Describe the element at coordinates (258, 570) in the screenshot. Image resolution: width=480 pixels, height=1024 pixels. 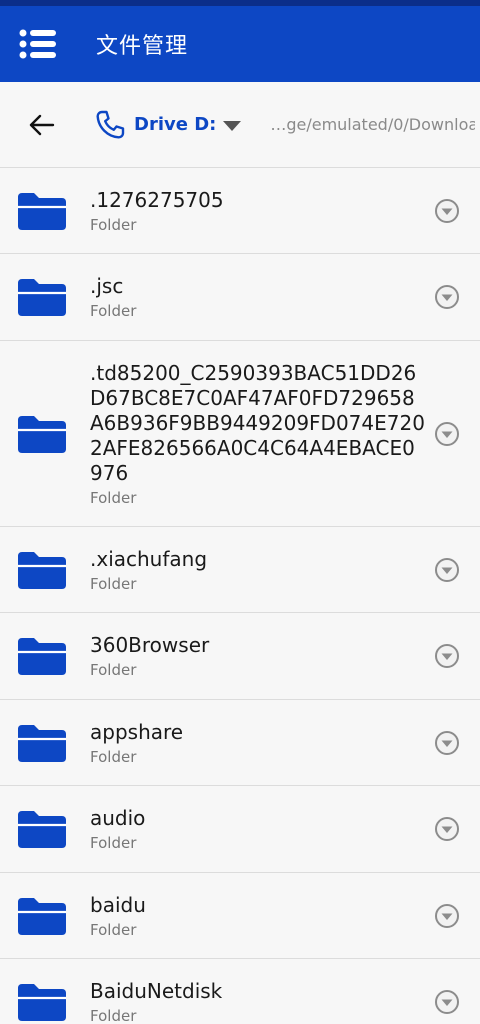
I see `file-text: .xiachufang Folder` at that location.